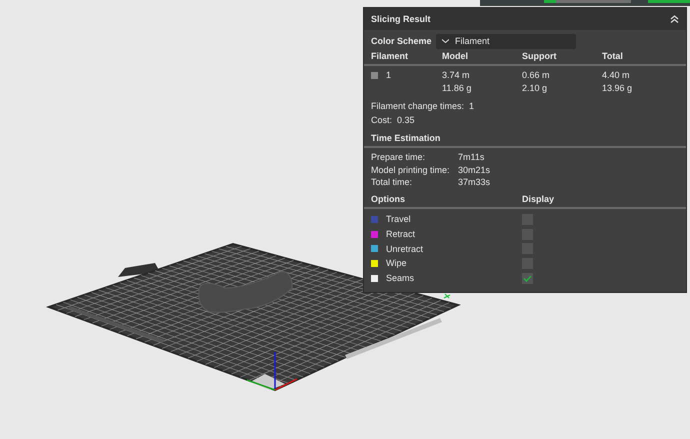 This screenshot has height=439, width=690. Describe the element at coordinates (389, 75) in the screenshot. I see `table-cell: 1` at that location.